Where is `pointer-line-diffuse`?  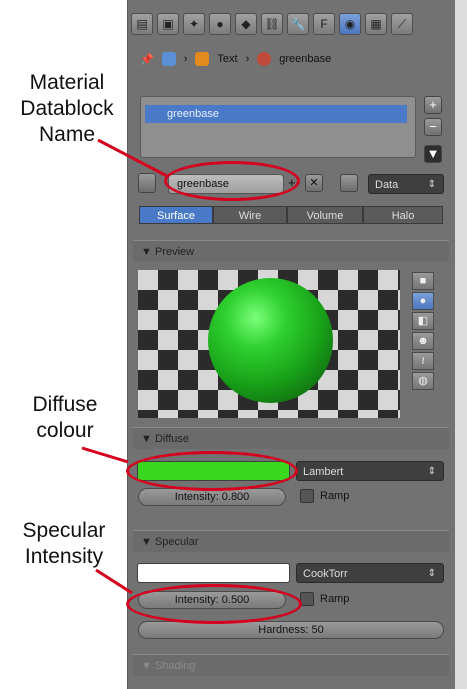 pointer-line-diffuse is located at coordinates (105, 455).